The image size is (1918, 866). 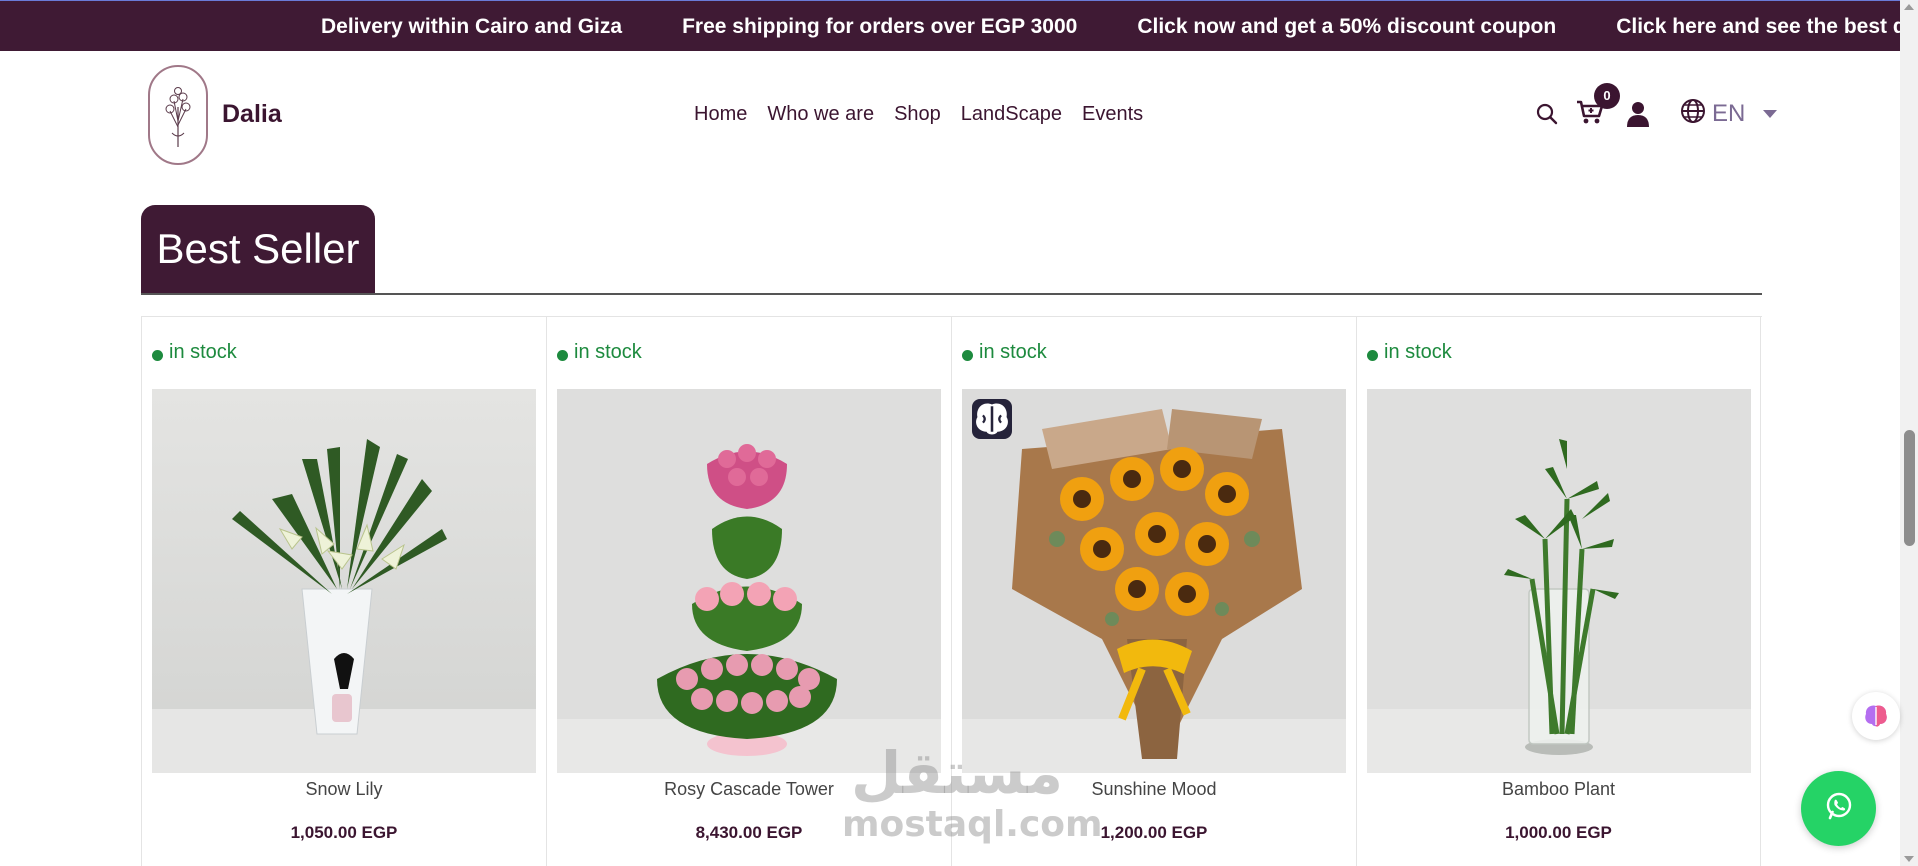 I want to click on best-seller-section-header: Best Seller, so click(x=951, y=250).